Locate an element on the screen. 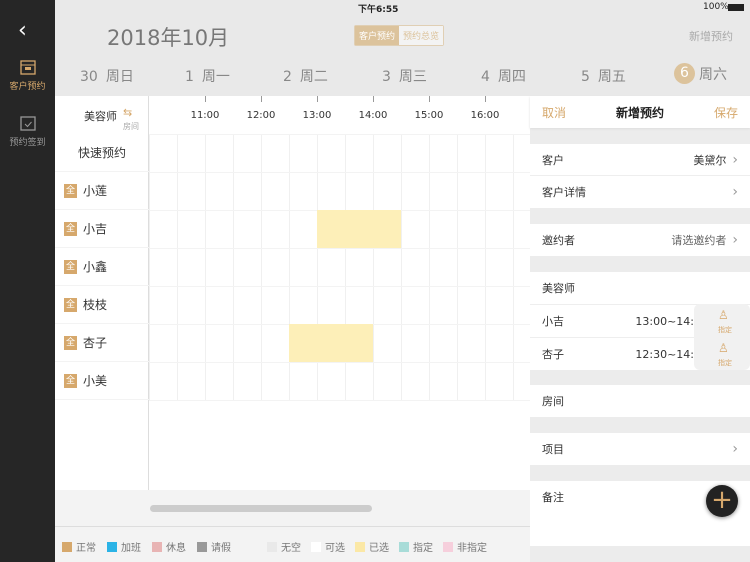 The width and height of the screenshot is (750, 562). staff-name: 小吉 is located at coordinates (95, 229).